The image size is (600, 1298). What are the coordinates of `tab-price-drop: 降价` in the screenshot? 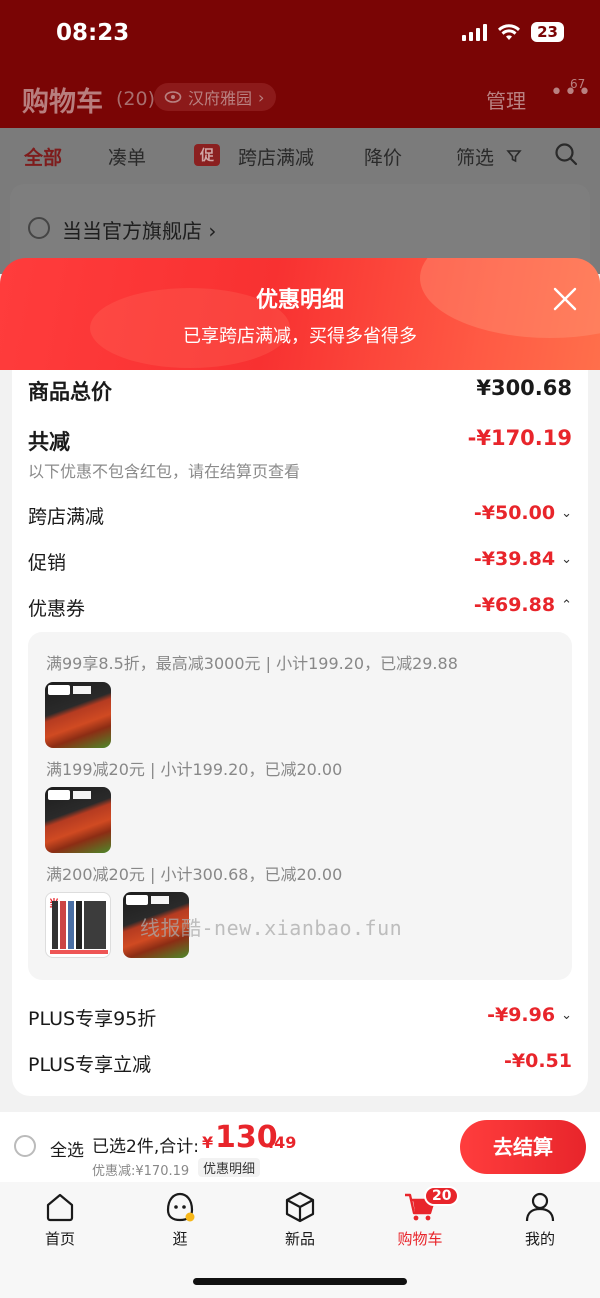 It's located at (383, 156).